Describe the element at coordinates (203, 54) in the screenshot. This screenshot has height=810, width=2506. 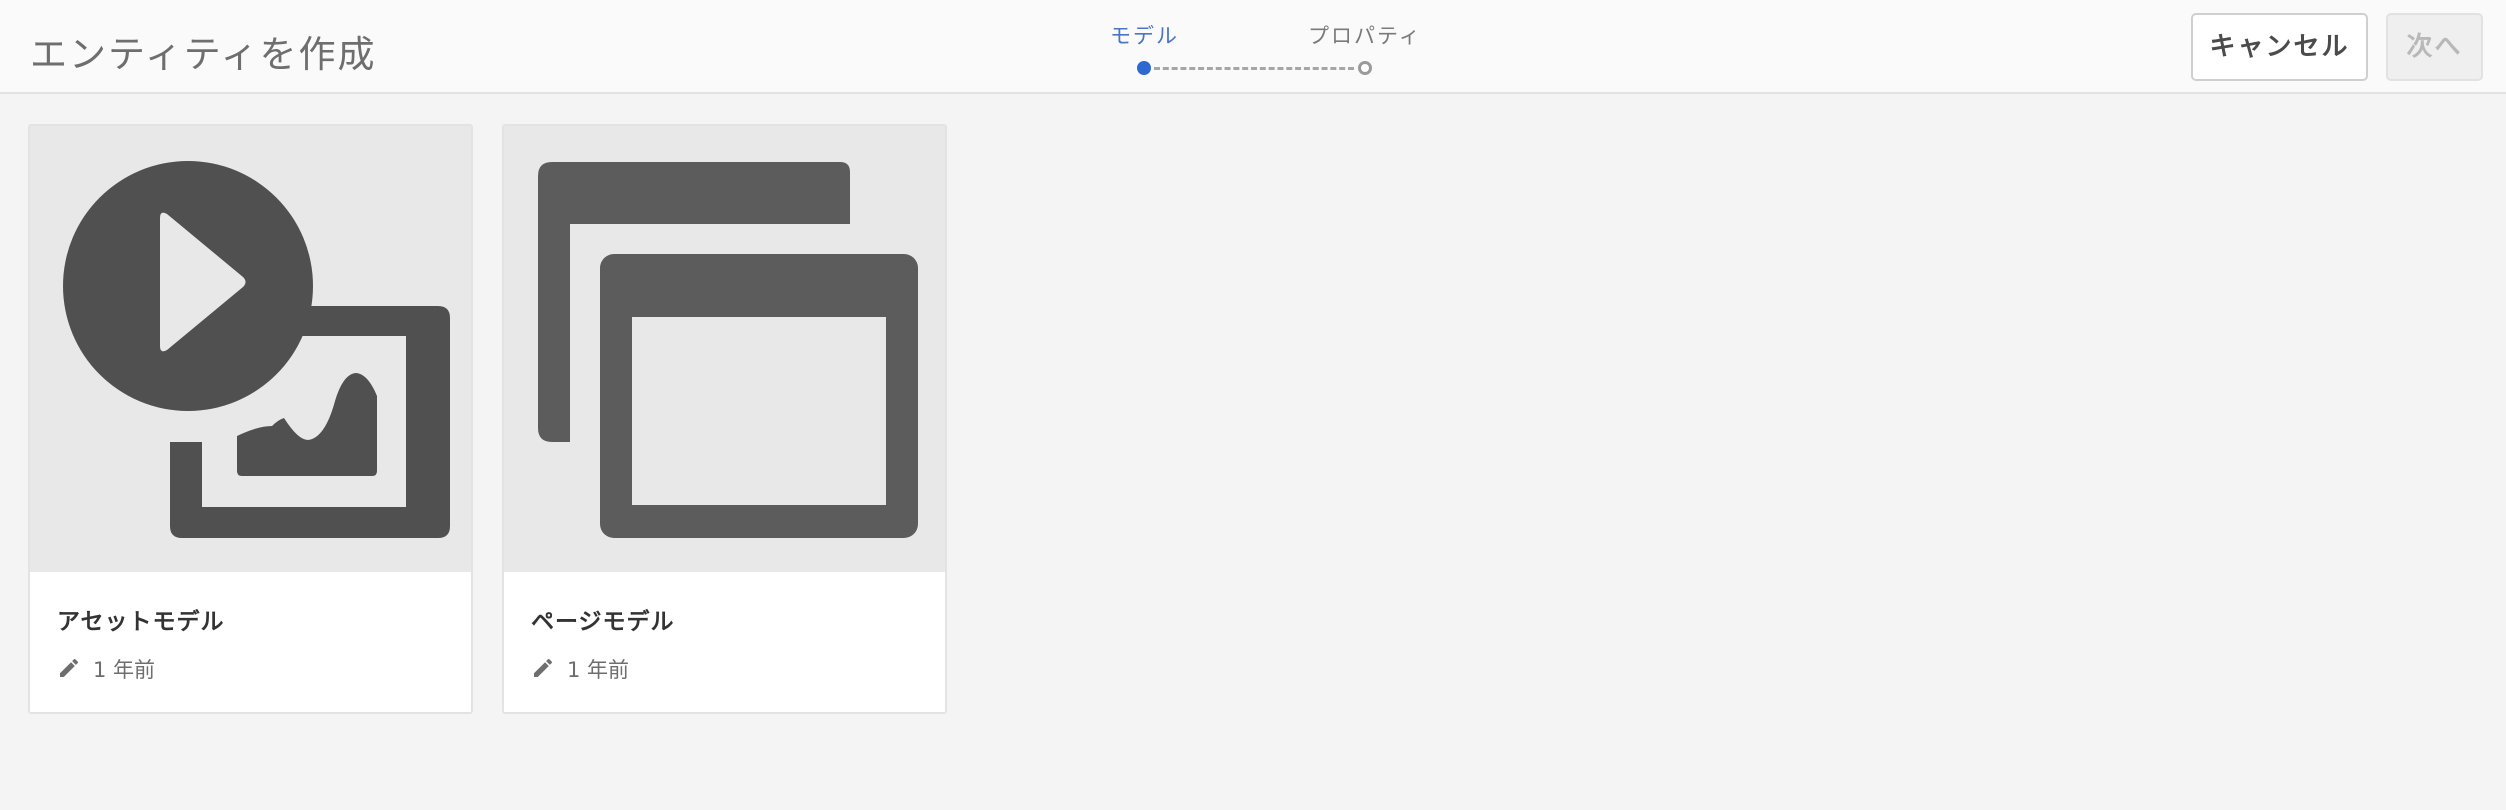
I see `page-title: エンティティを作成` at that location.